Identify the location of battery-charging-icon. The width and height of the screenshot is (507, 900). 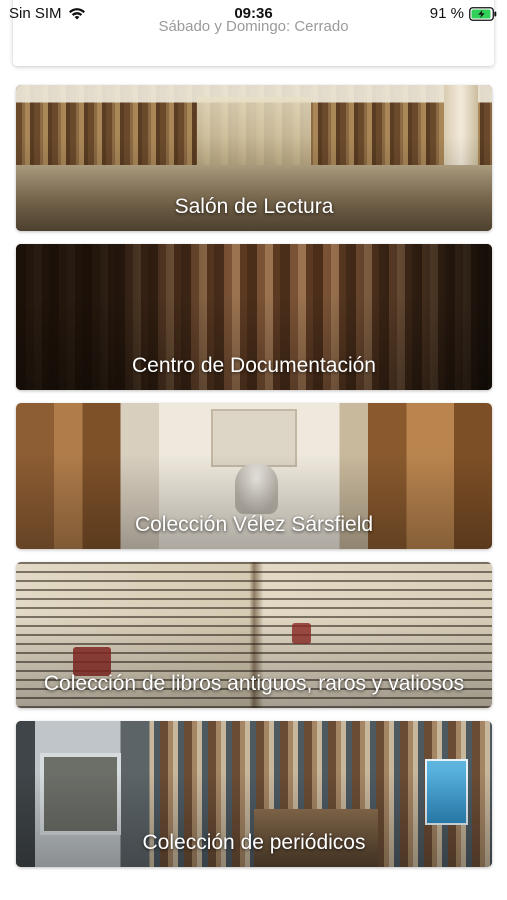
(483, 13).